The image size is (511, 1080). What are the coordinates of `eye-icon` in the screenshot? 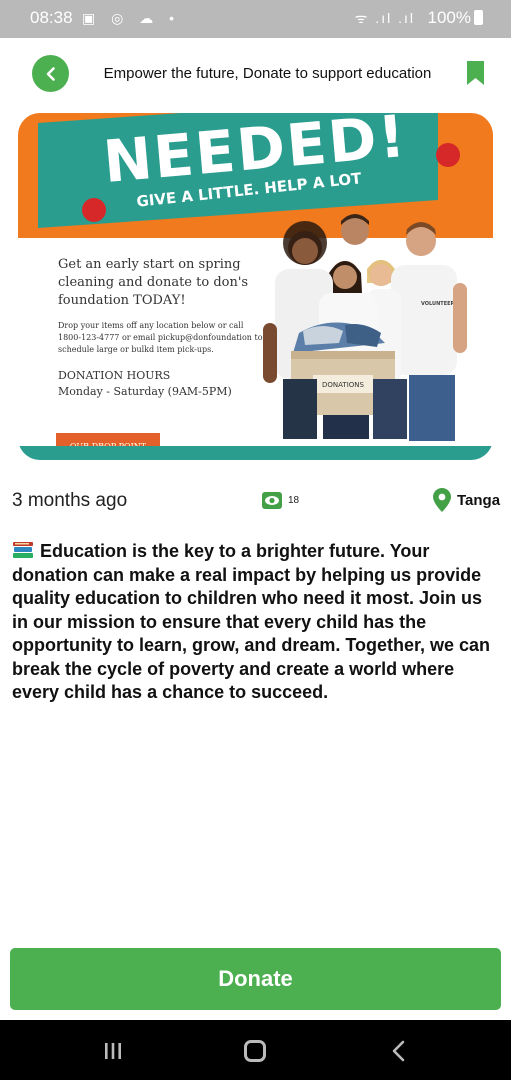 It's located at (272, 500).